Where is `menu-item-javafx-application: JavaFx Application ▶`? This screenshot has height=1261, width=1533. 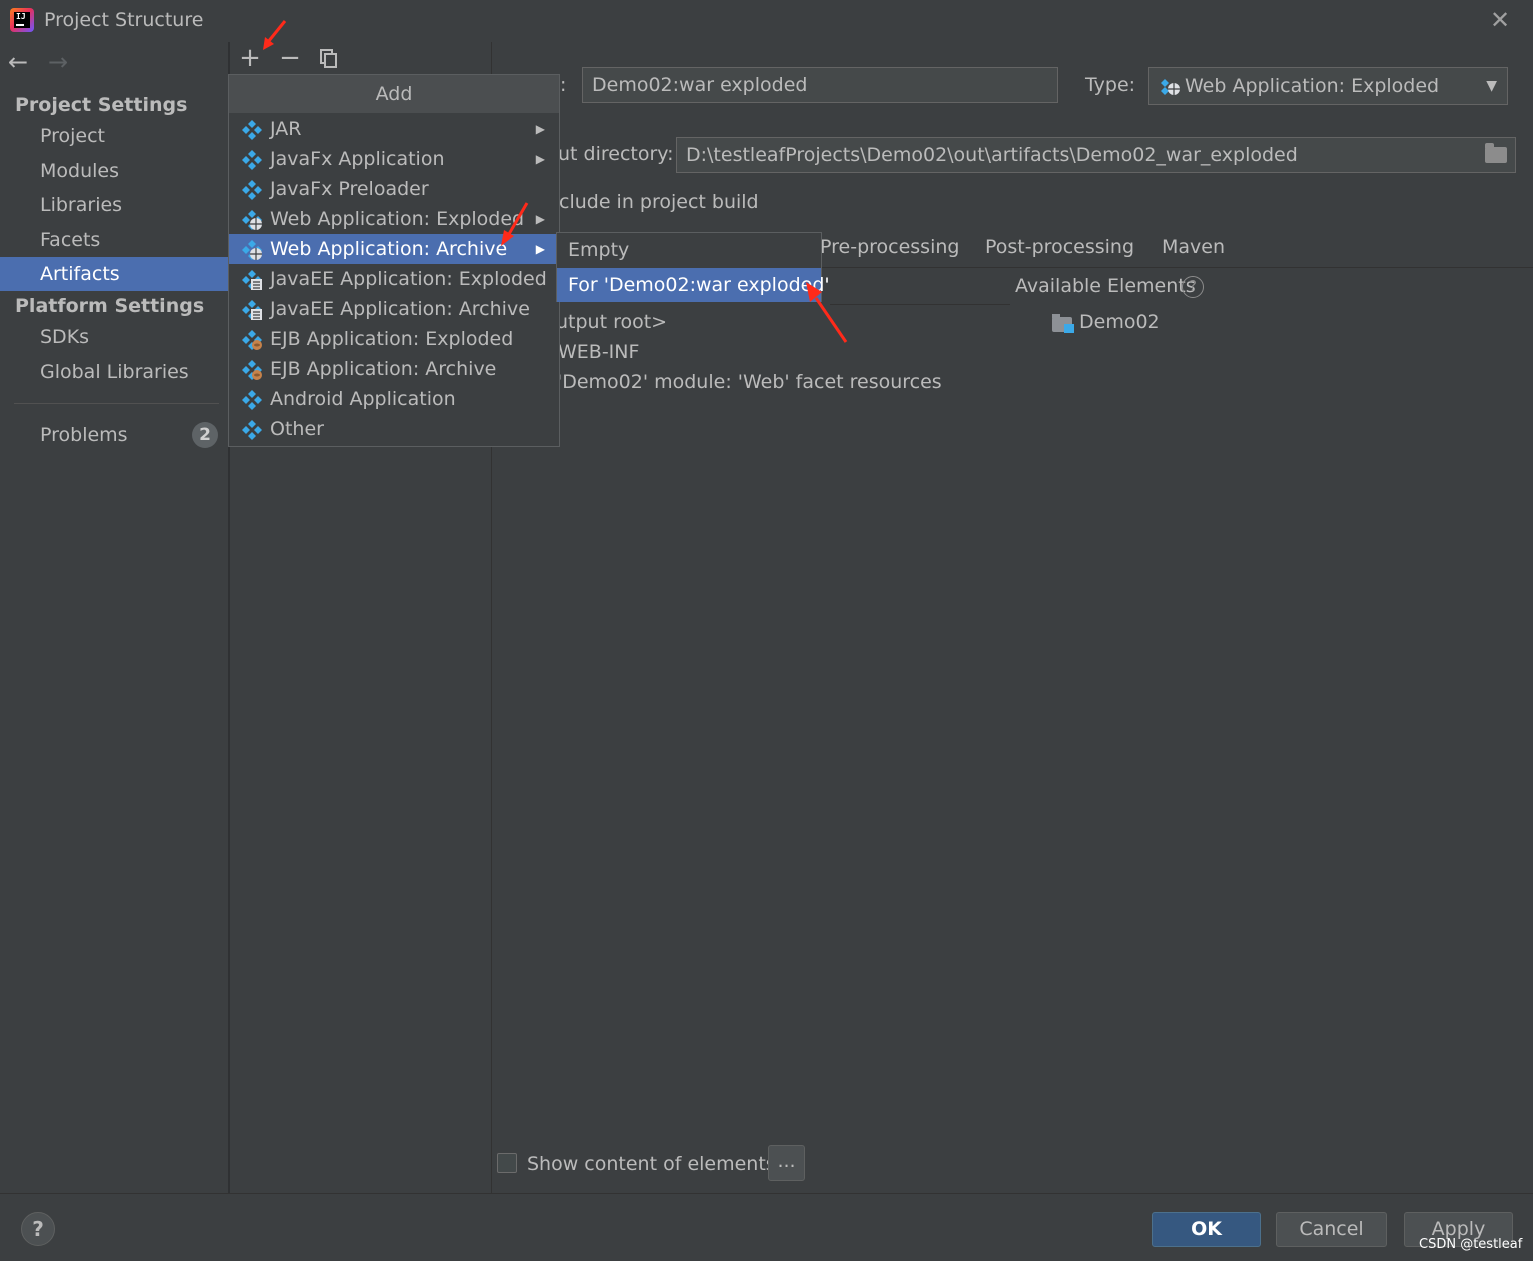 menu-item-javafx-application: JavaFx Application ▶ is located at coordinates (394, 159).